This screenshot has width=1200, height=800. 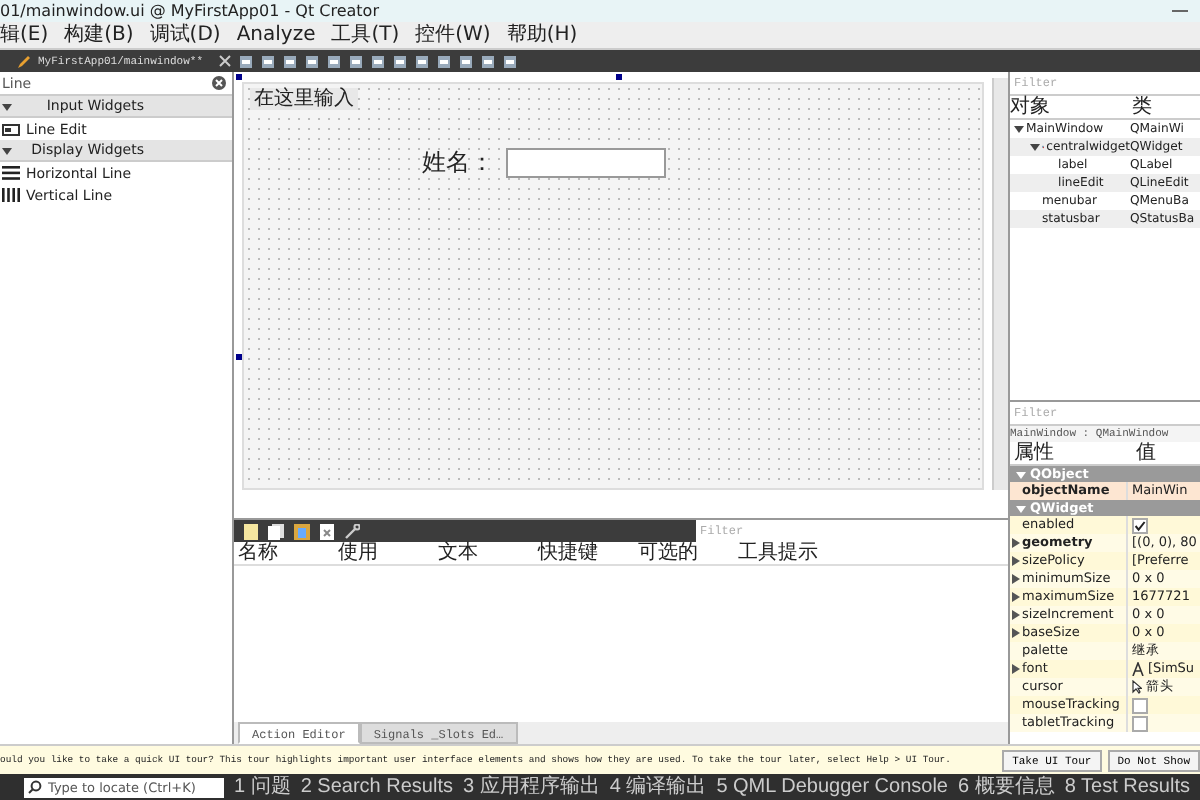 I want to click on output-pane-button: 5 QML Debugger Console, so click(x=832, y=787).